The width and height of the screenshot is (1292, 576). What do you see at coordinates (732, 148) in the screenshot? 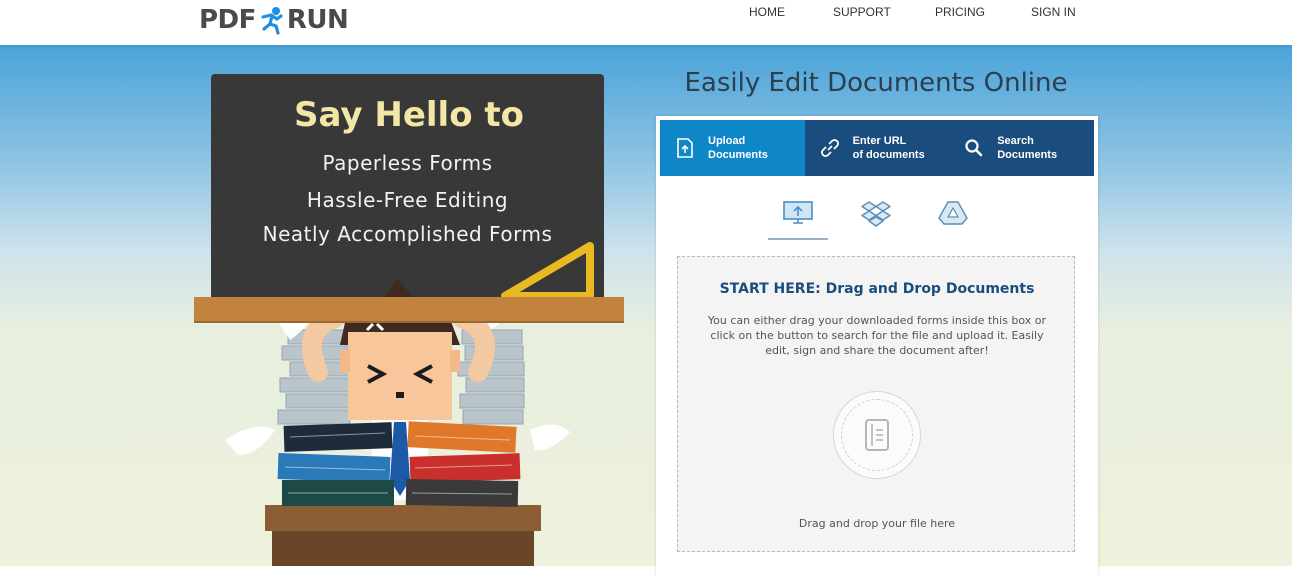
I see `tab-upload-documents: Upload Documents` at bounding box center [732, 148].